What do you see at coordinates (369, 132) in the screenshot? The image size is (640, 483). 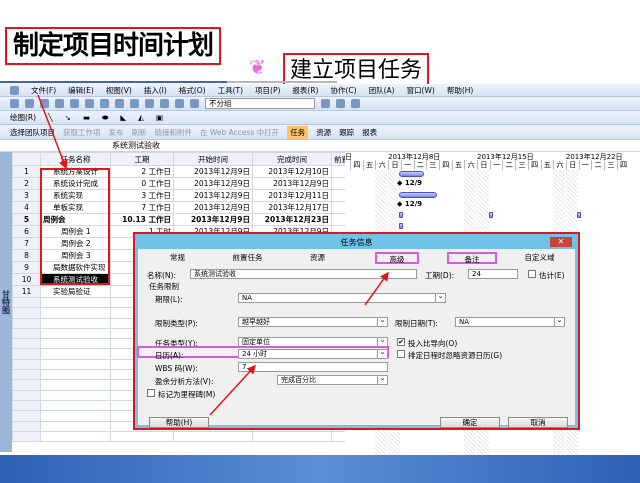 I see `view-report-button: 报表` at bounding box center [369, 132].